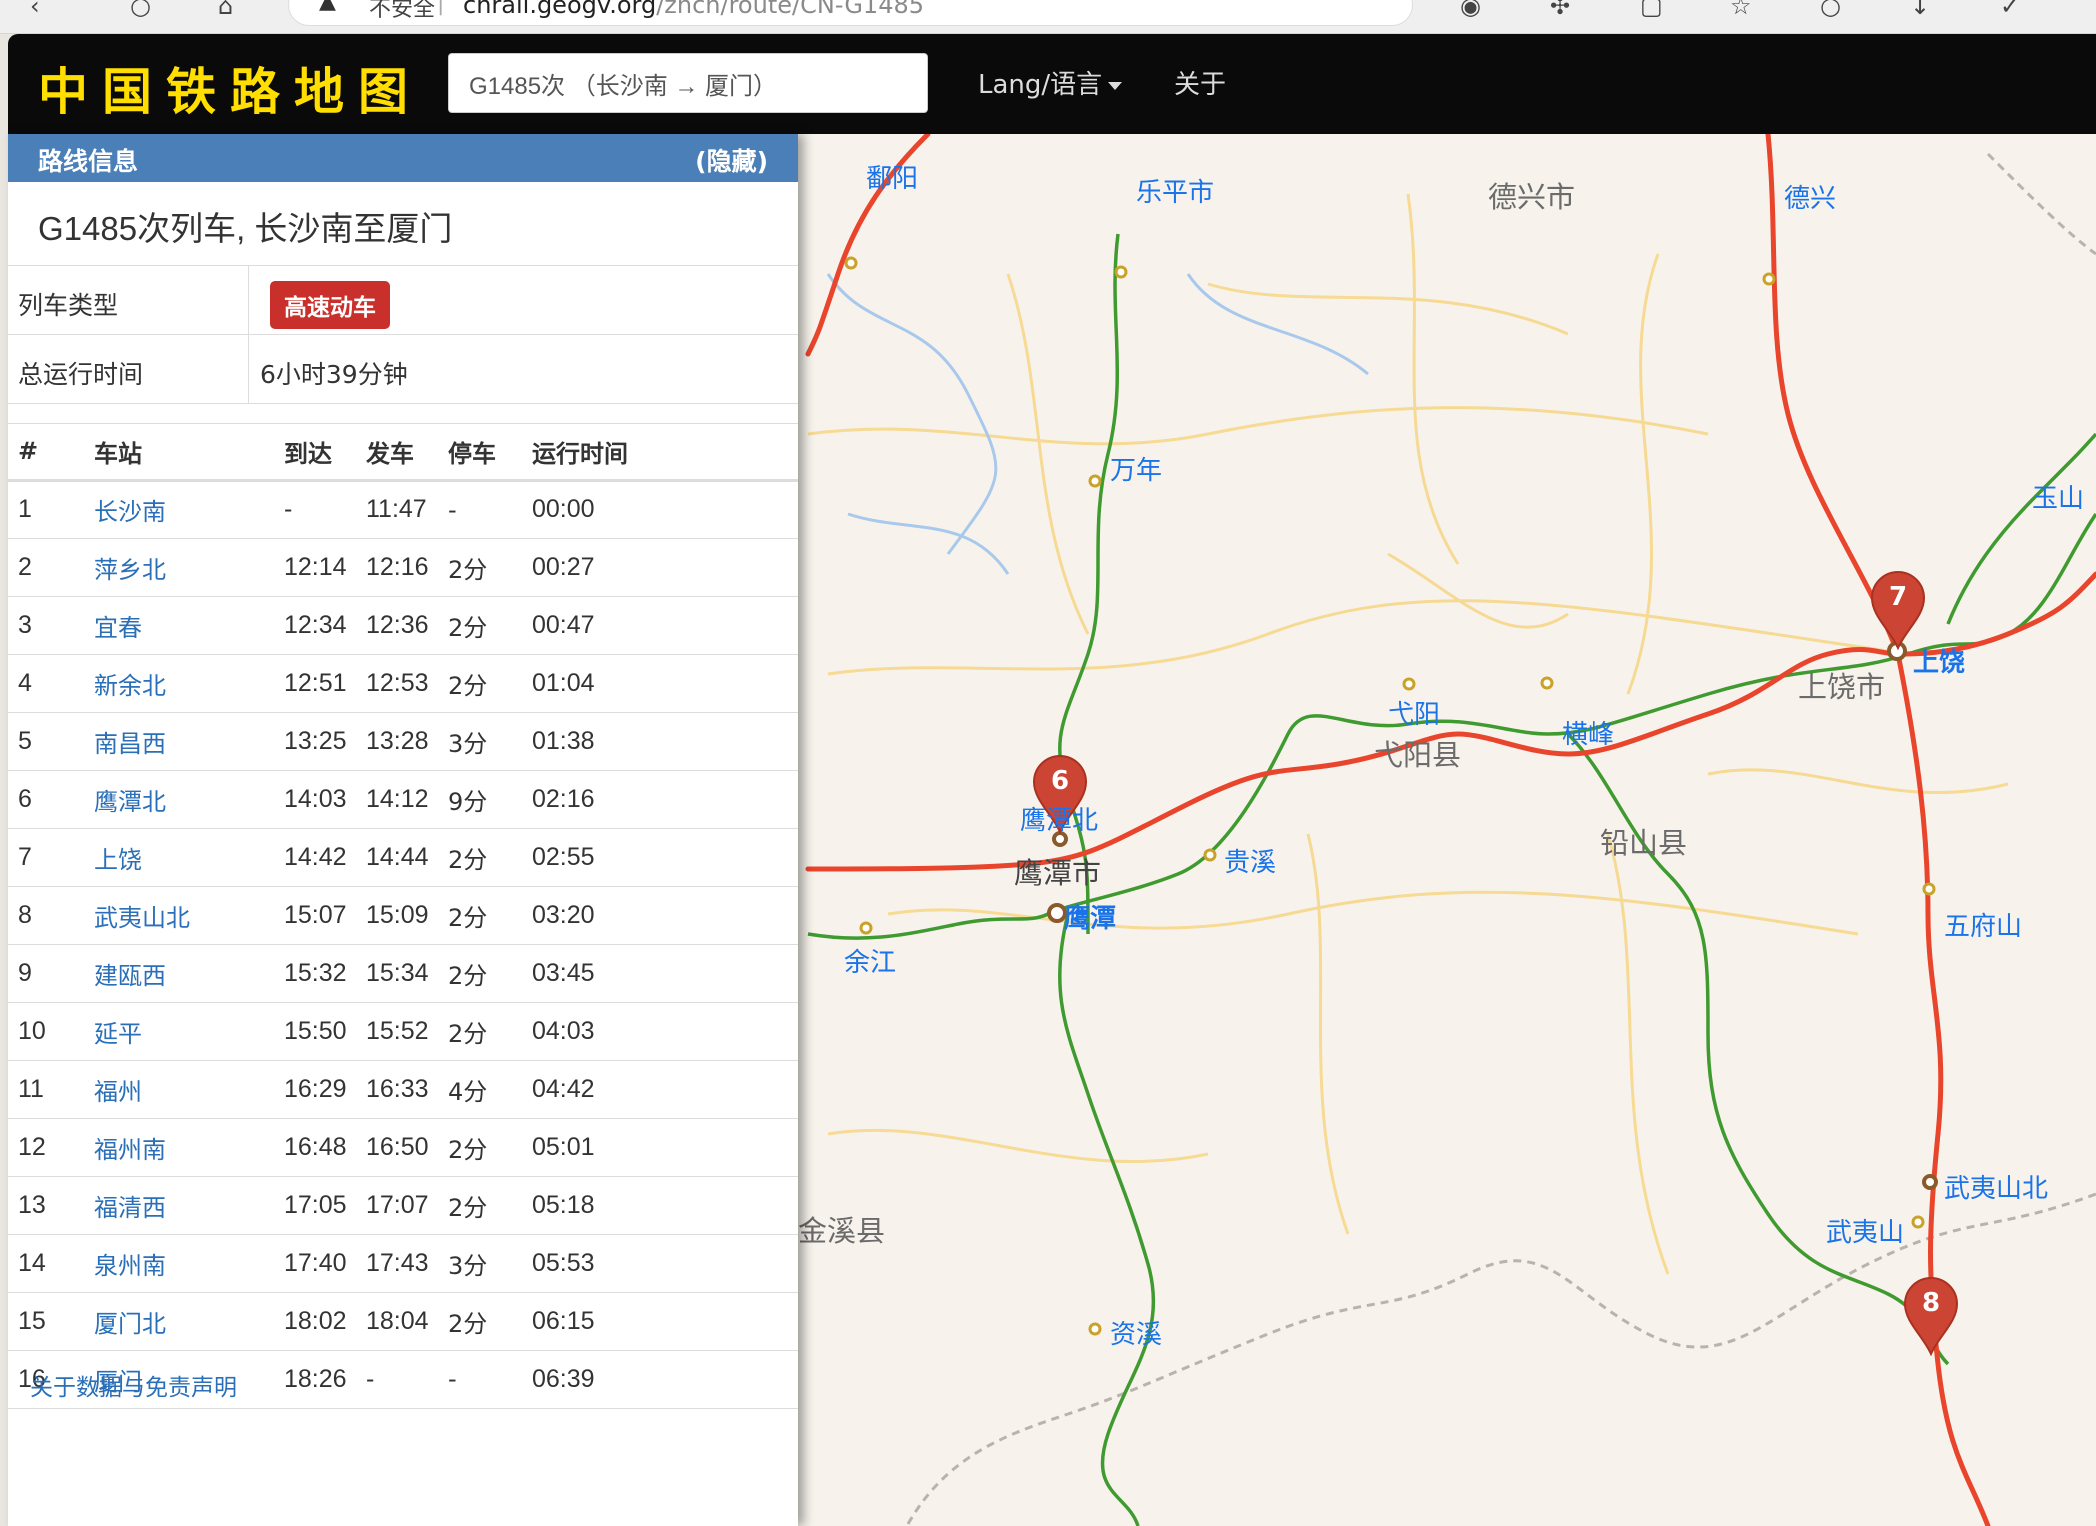 The height and width of the screenshot is (1526, 2096). What do you see at coordinates (315, 799) in the screenshot?
I see `arrival-time: 14:03` at bounding box center [315, 799].